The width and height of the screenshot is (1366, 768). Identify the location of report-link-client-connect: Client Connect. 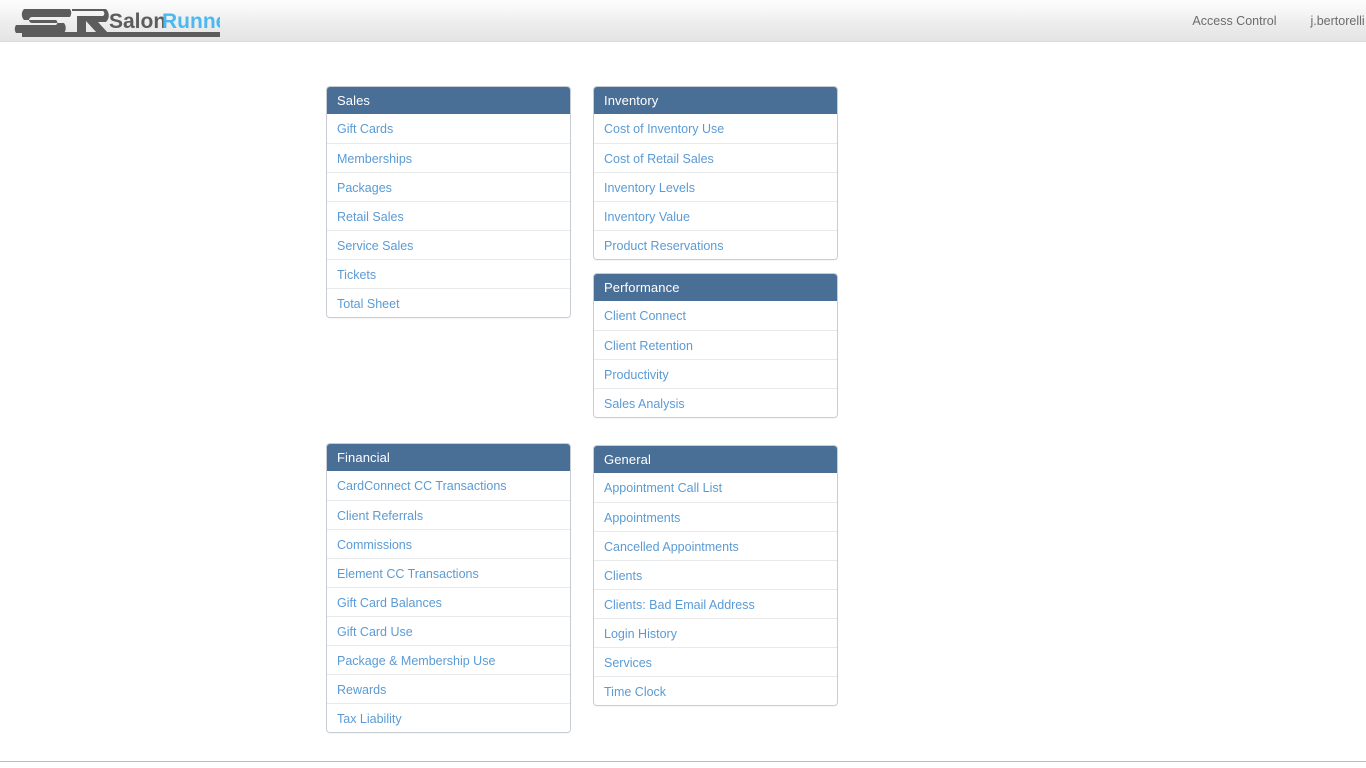
(645, 316).